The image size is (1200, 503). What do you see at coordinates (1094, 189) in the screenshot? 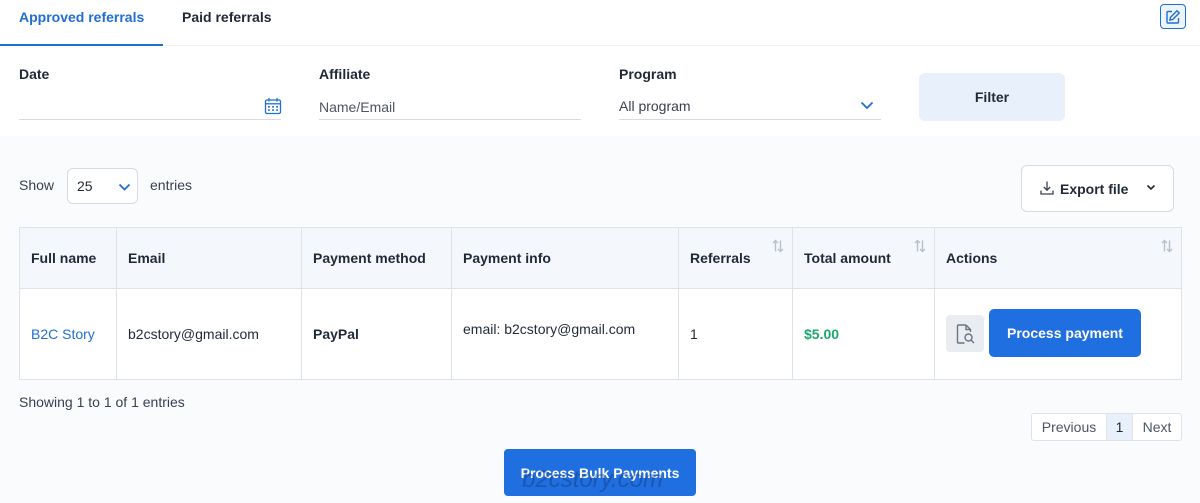
I see `export-file-label: Export file` at bounding box center [1094, 189].